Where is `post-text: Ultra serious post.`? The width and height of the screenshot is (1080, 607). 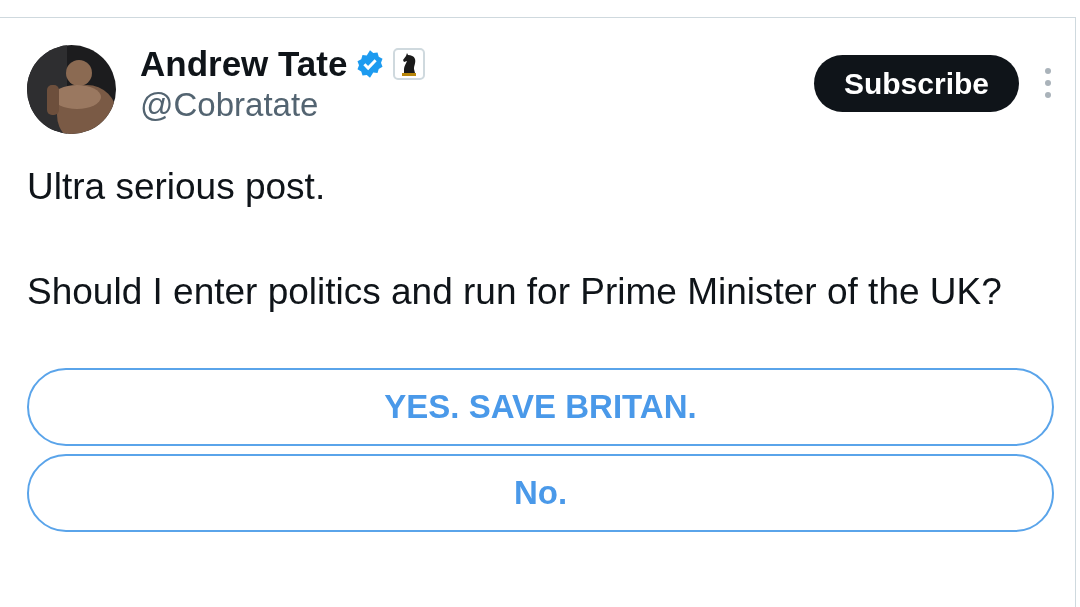
post-text: Ultra serious post. is located at coordinates (177, 187).